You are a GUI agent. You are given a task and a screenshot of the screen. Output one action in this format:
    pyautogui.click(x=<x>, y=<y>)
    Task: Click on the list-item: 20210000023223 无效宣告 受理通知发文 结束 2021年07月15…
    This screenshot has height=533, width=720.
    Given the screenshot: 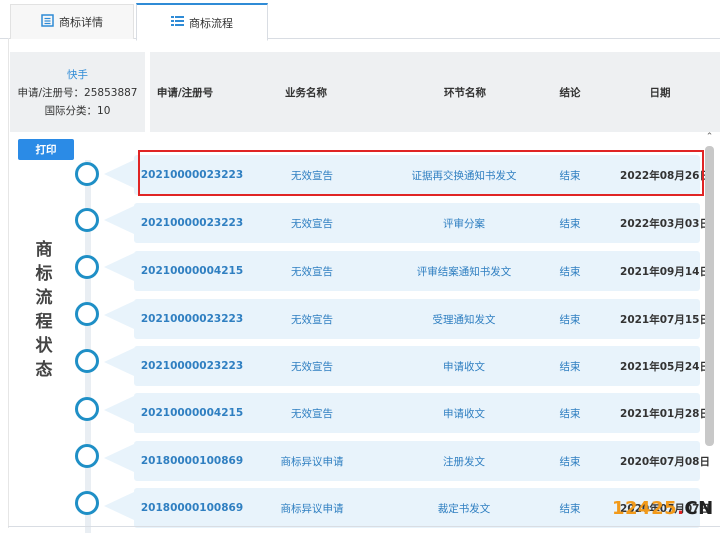 What is the action you would take?
    pyautogui.click(x=360, y=318)
    